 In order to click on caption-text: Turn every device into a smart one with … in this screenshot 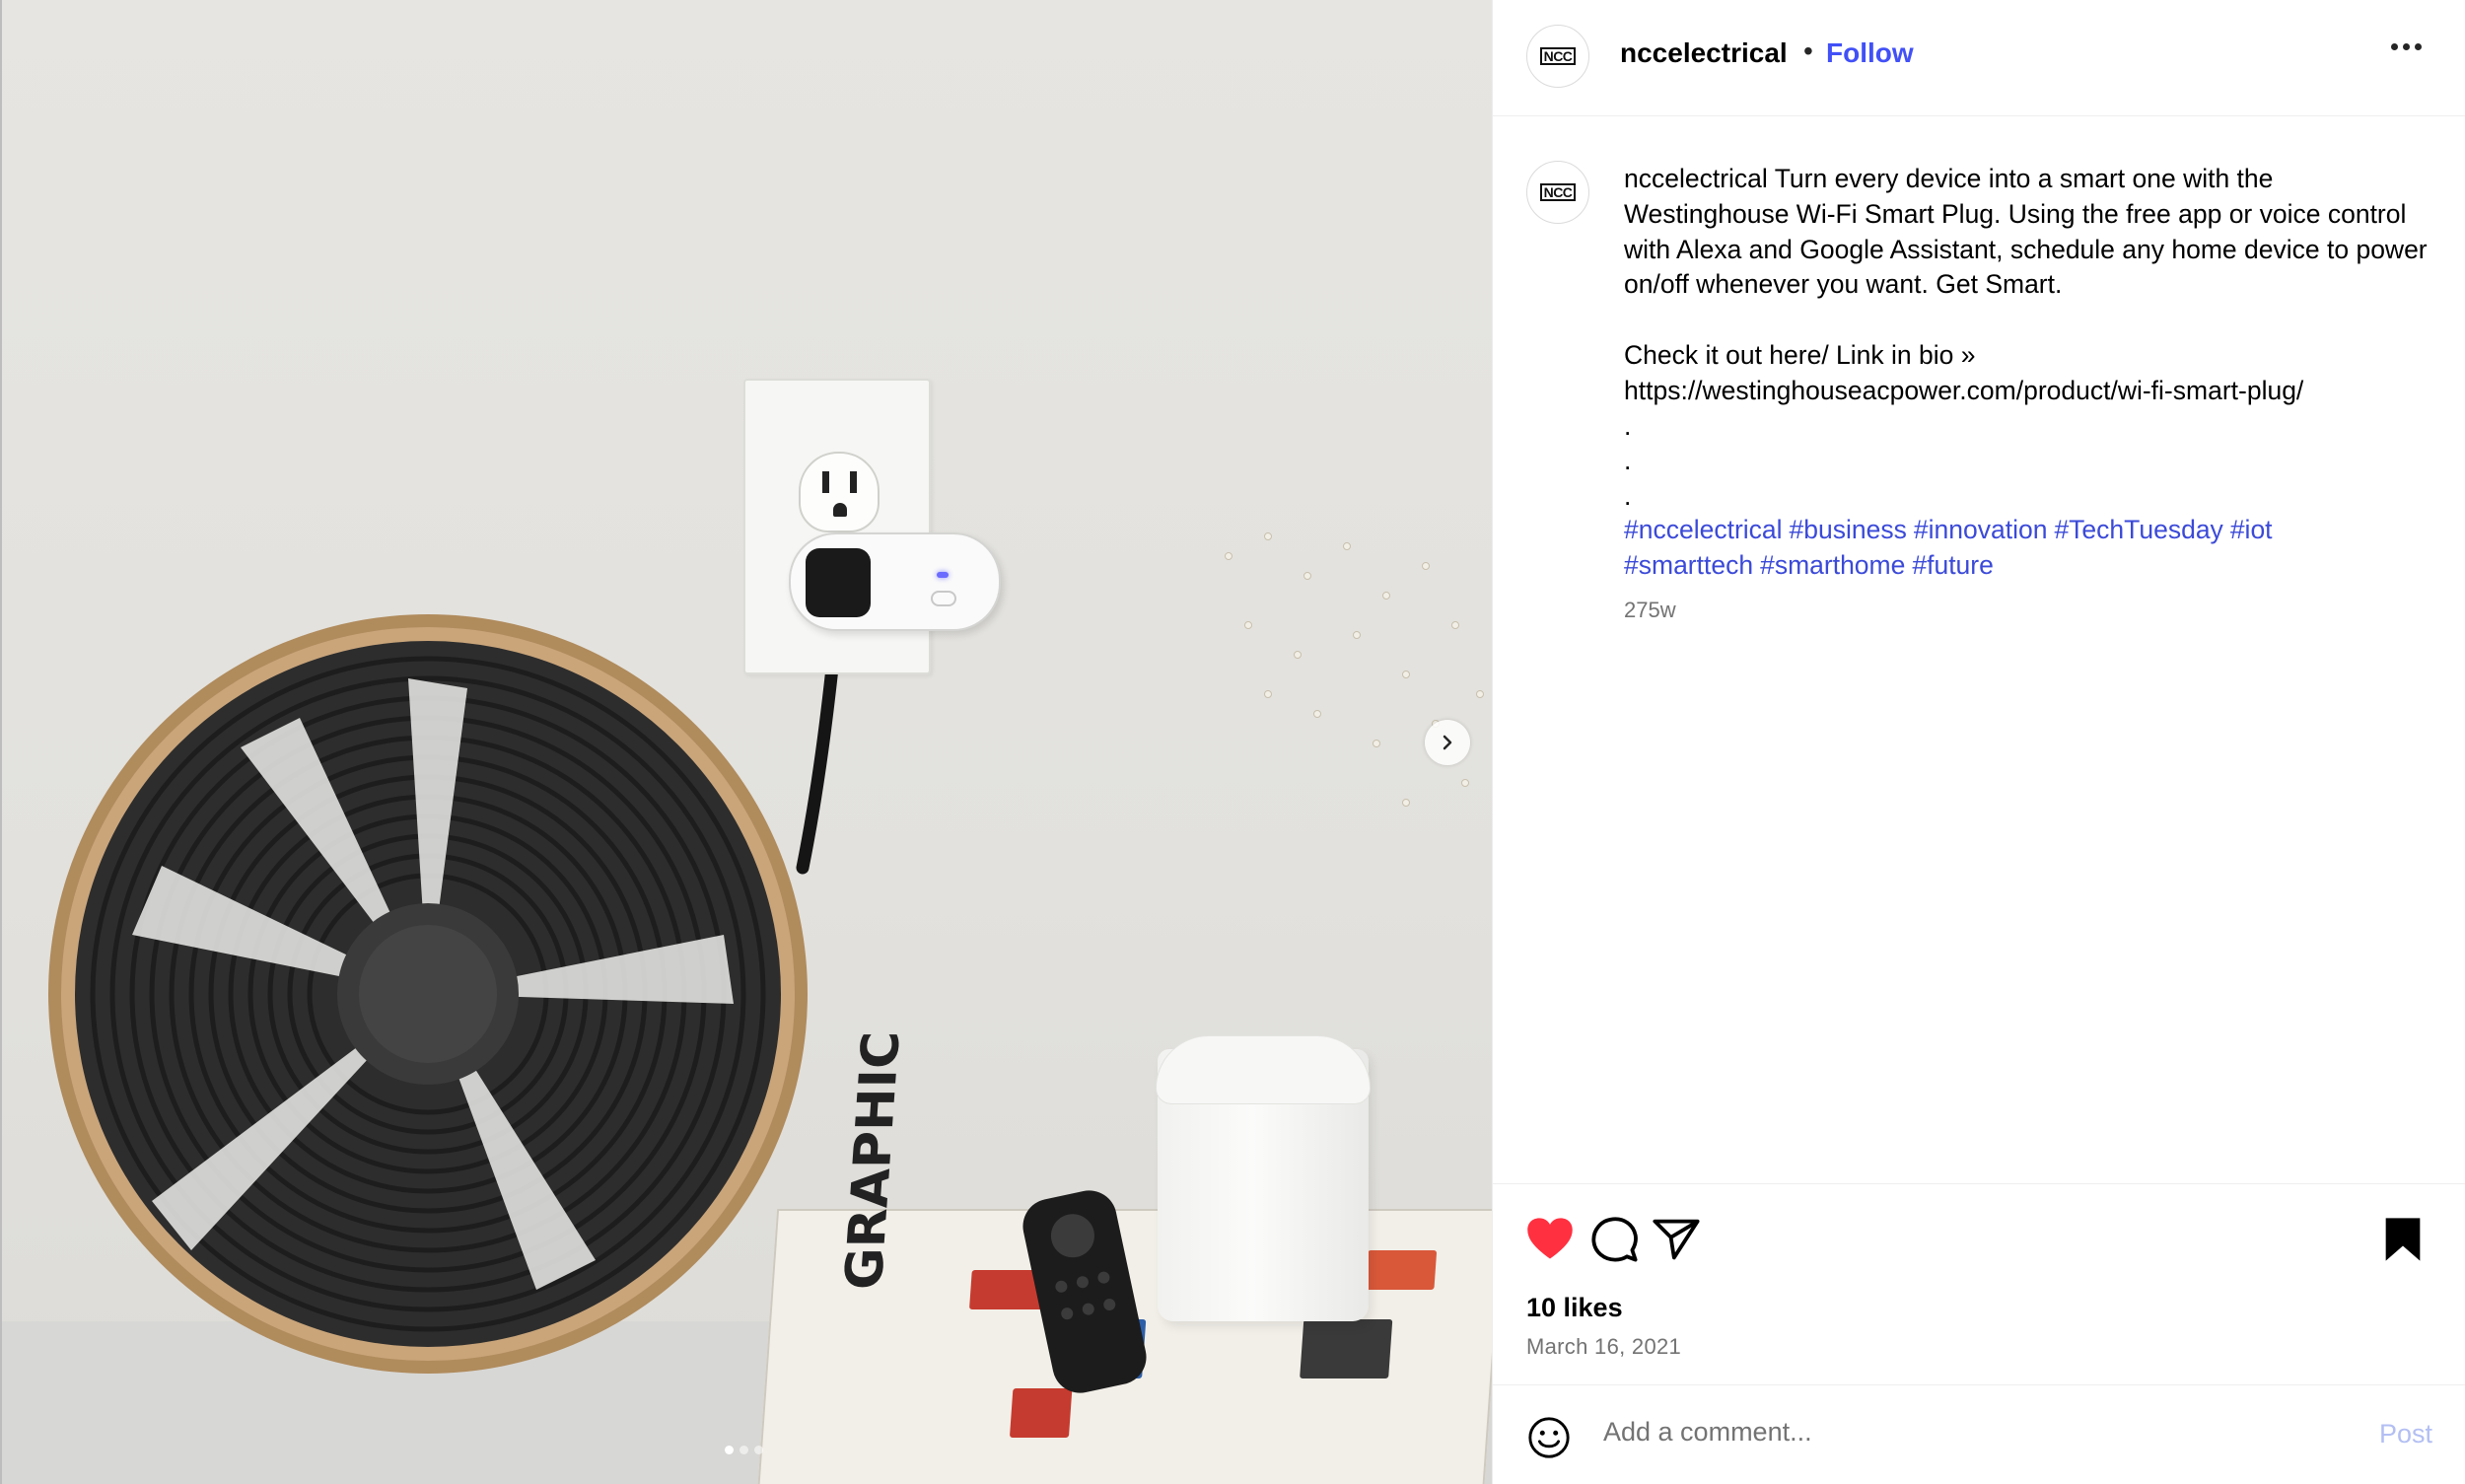, I will do `click(2026, 338)`.